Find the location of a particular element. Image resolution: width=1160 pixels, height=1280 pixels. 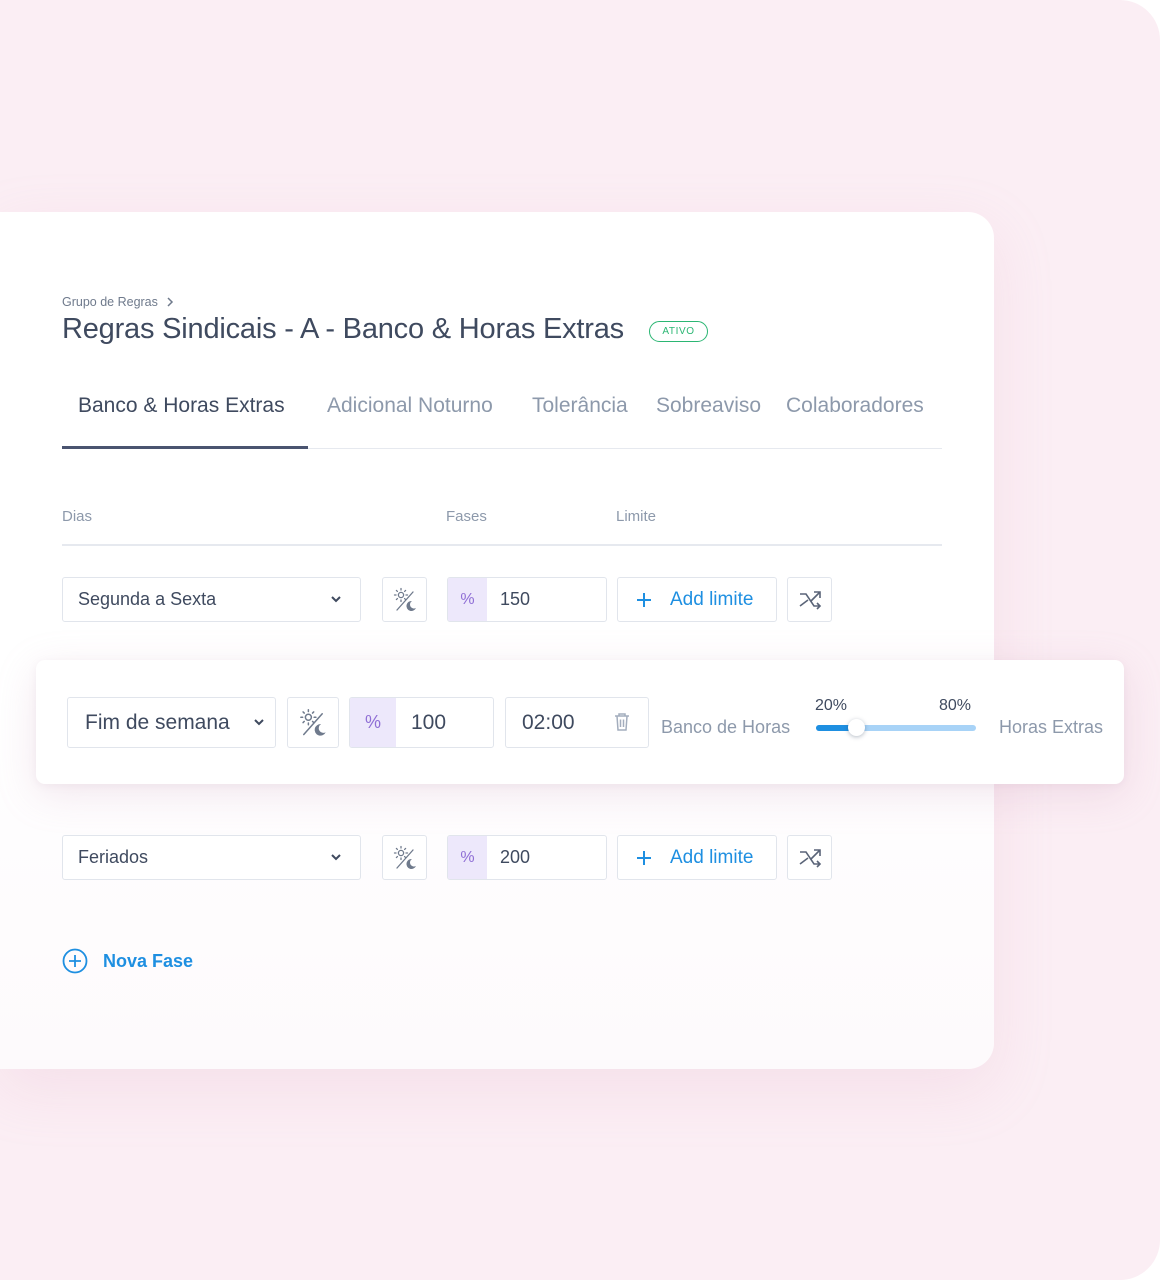

percent-field: % 200 is located at coordinates (527, 857).